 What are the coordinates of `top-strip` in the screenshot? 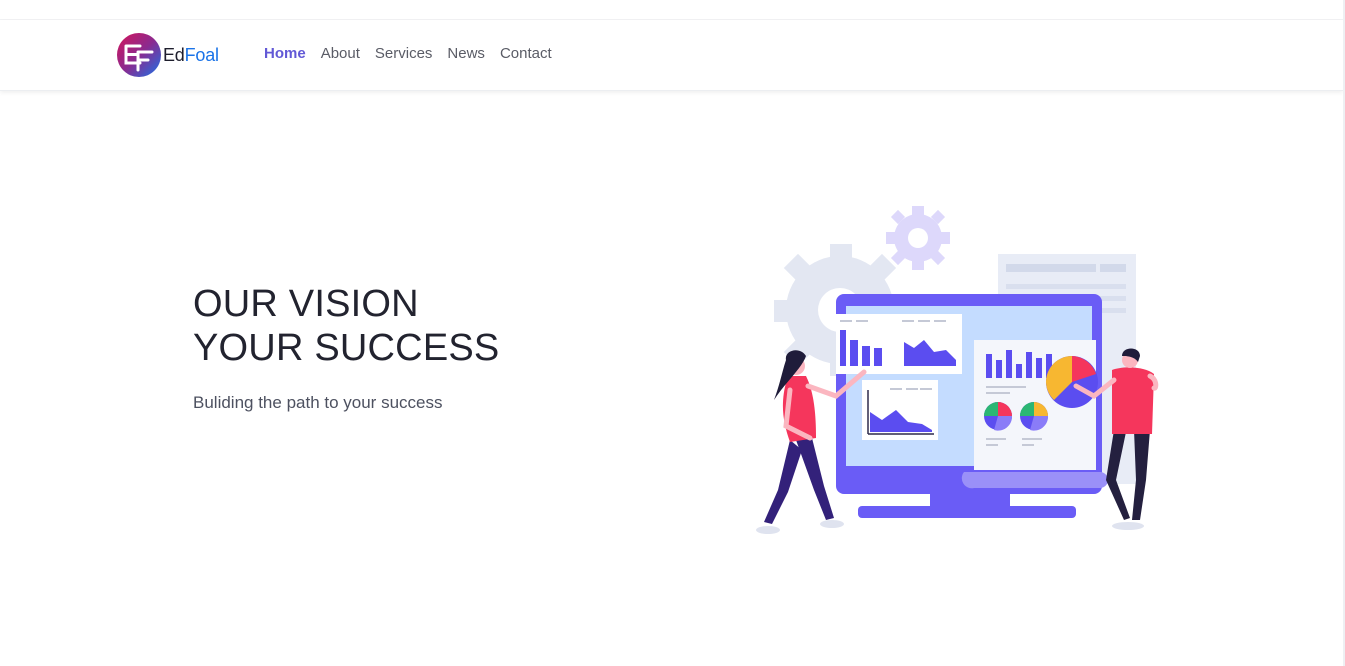 It's located at (672, 10).